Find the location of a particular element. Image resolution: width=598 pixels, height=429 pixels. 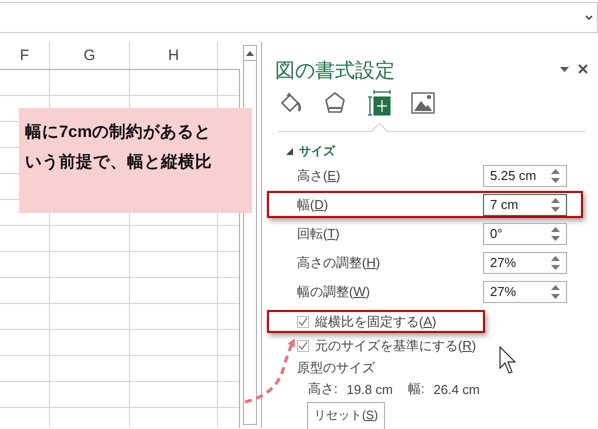

note-text: いう前提で、幅と縦横比 is located at coordinates (119, 162).